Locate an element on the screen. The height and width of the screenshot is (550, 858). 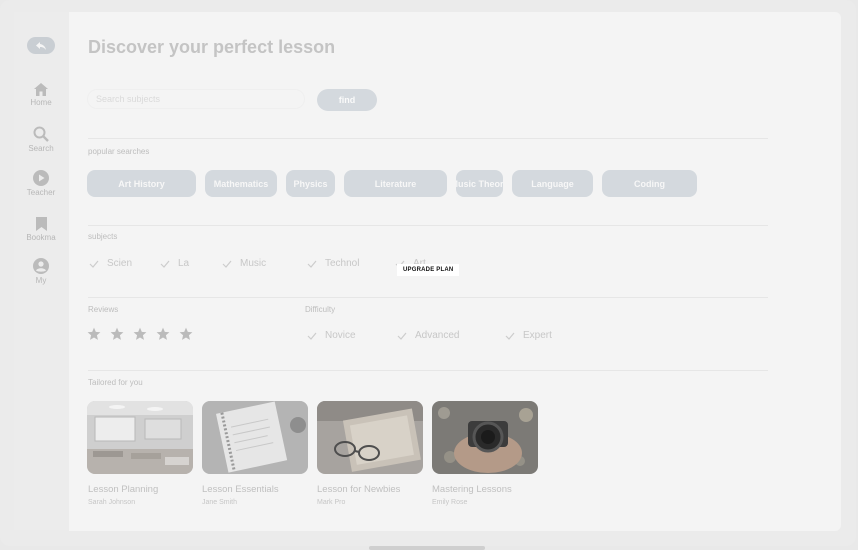
difficulty-checkbox-expert: Expert is located at coordinates (528, 335).